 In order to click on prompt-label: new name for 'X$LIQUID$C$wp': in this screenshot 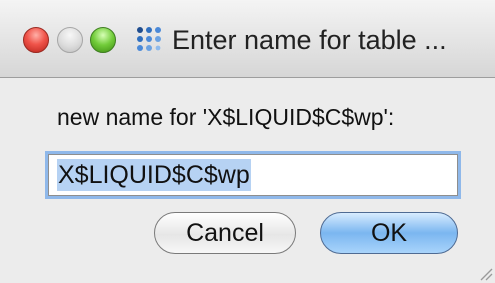, I will do `click(226, 117)`.